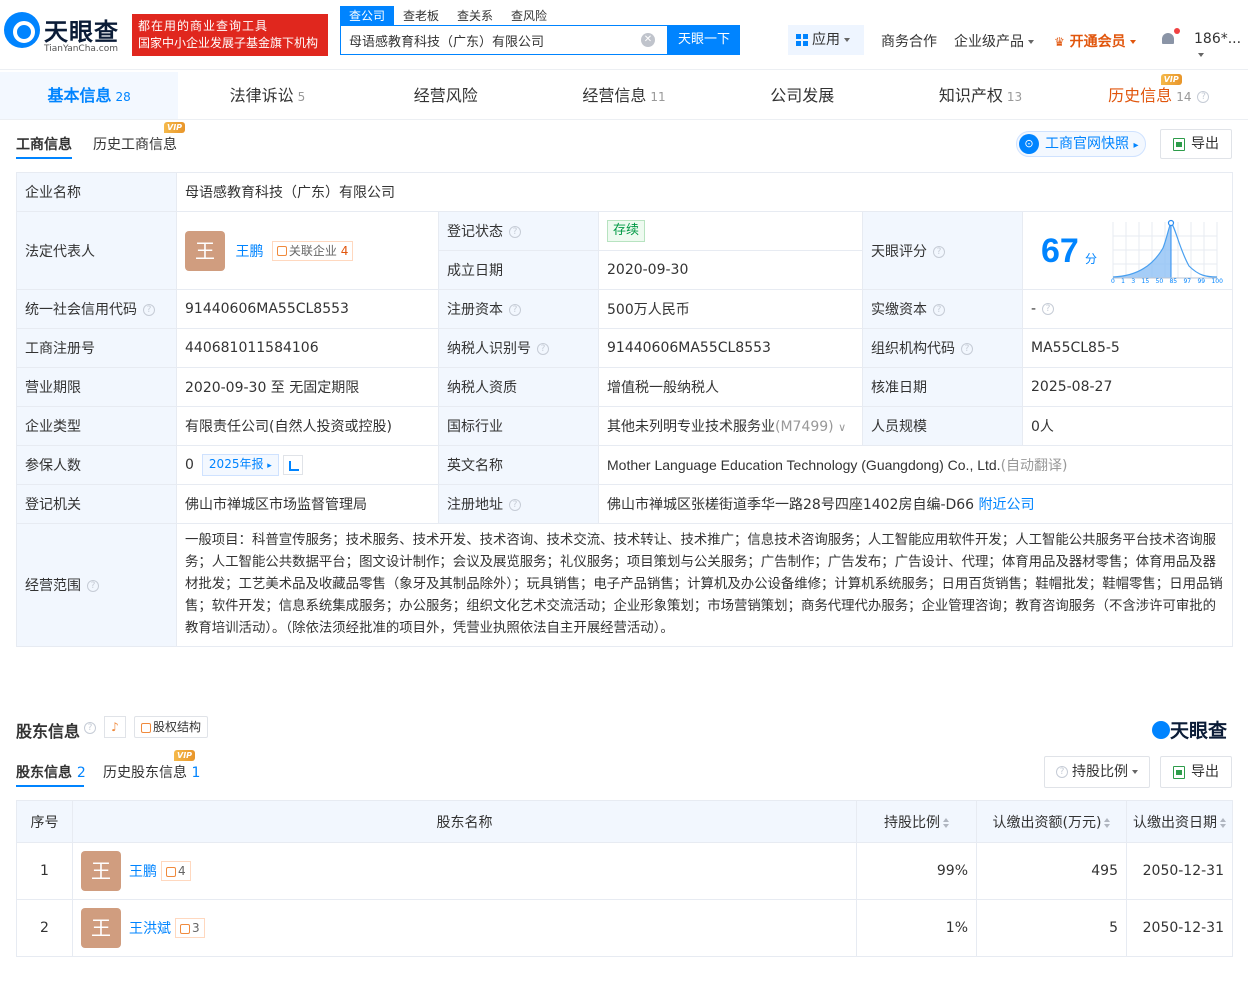 This screenshot has height=984, width=1248. I want to click on subtab-shareholders: 股东信息 2, so click(51, 772).